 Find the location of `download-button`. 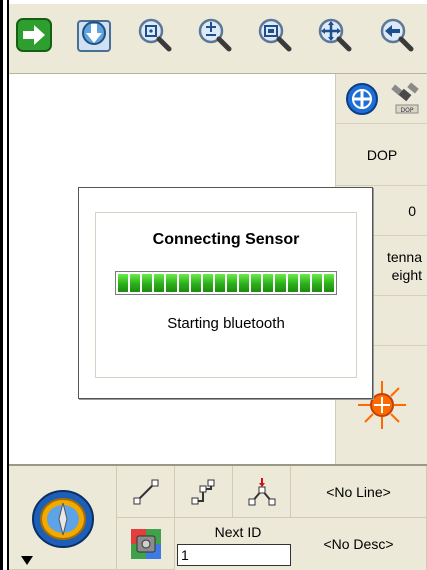

download-button is located at coordinates (94, 35).